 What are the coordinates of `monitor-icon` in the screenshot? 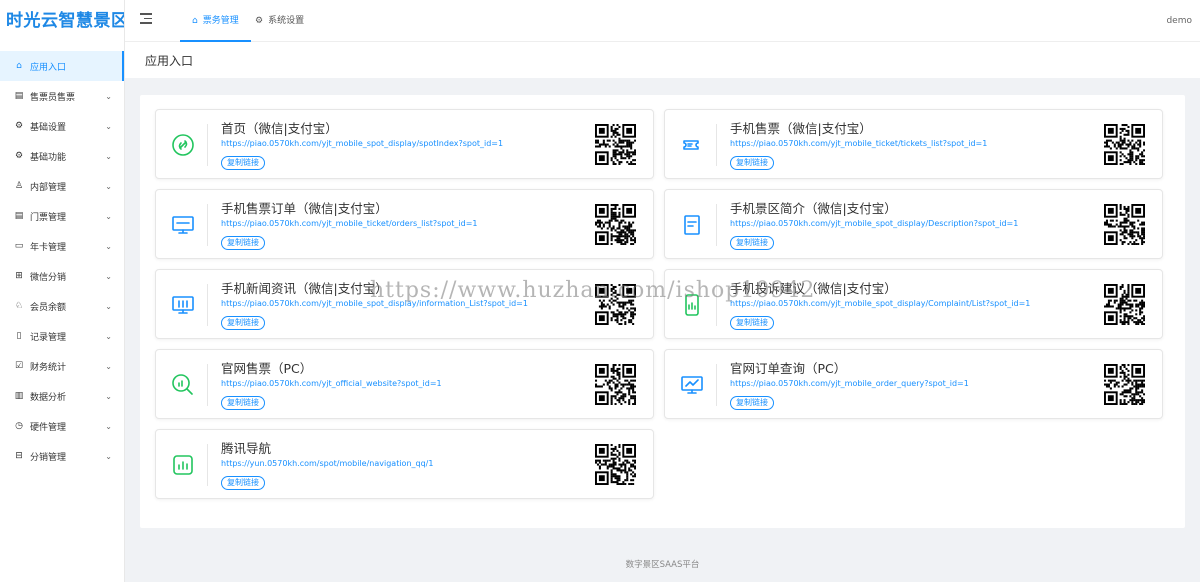 It's located at (183, 225).